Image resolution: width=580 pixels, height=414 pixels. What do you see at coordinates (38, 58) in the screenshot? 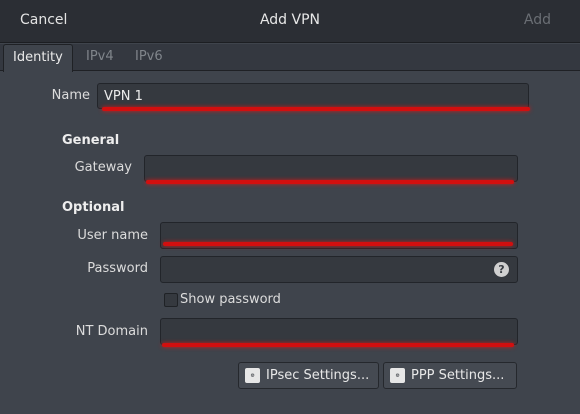
I see `tab-identity: Identity` at bounding box center [38, 58].